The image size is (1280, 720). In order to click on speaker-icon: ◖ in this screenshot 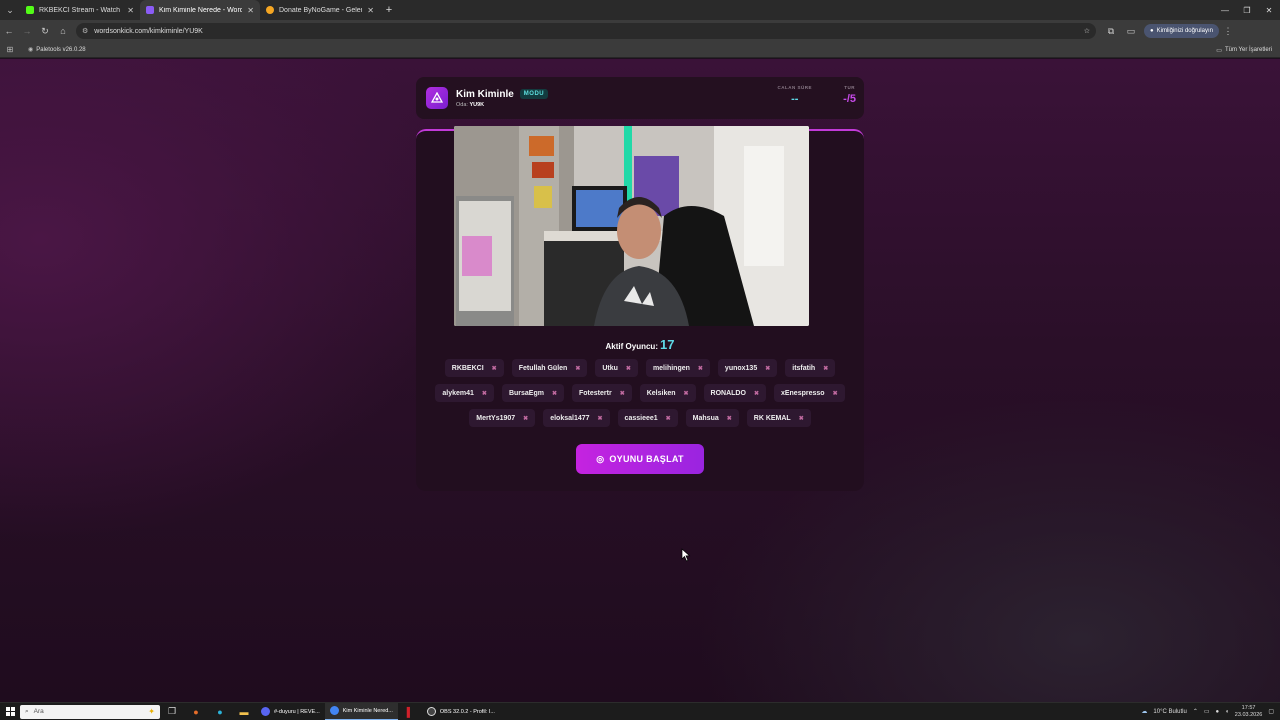, I will do `click(1227, 712)`.